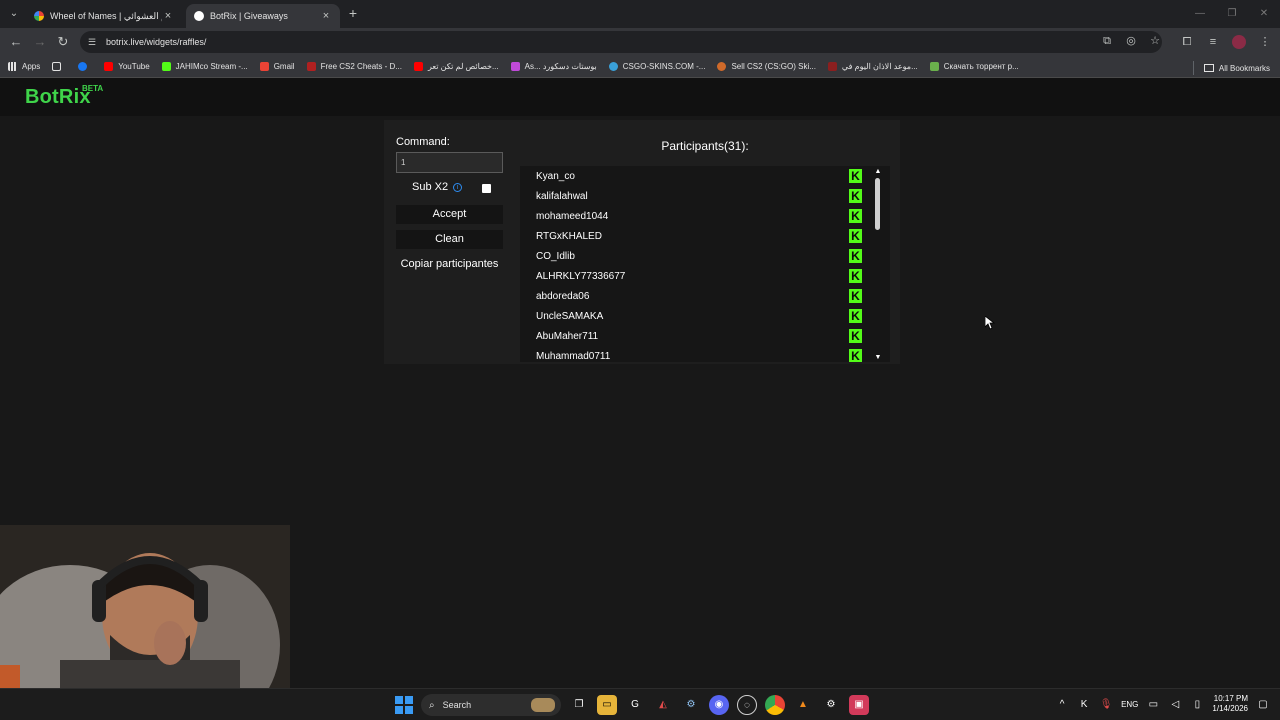 This screenshot has height=720, width=1280. What do you see at coordinates (263, 16) in the screenshot?
I see `tab-botrix-giveaways: BotRix | Giveaways ×` at bounding box center [263, 16].